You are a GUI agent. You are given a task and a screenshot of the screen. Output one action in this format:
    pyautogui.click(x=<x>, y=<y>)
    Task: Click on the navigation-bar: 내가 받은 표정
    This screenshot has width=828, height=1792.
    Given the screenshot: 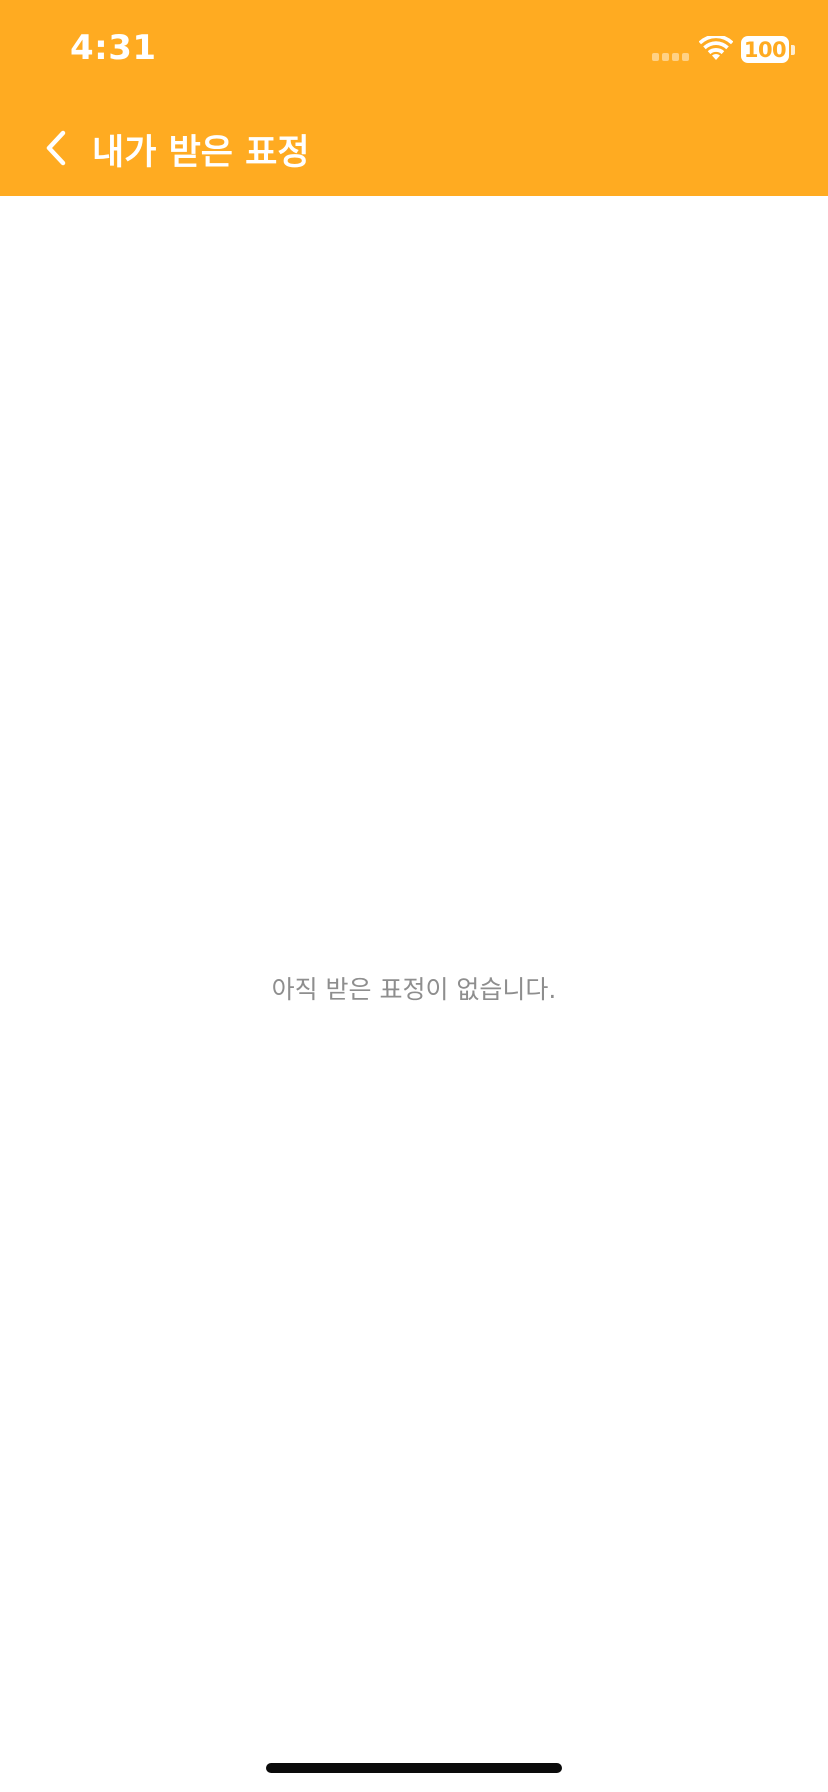 What is the action you would take?
    pyautogui.click(x=414, y=148)
    